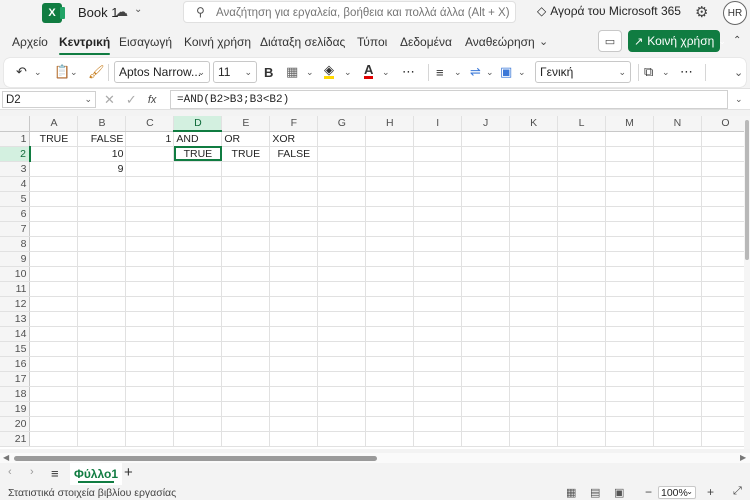 The height and width of the screenshot is (500, 750). I want to click on cell-g15, so click(342, 349).